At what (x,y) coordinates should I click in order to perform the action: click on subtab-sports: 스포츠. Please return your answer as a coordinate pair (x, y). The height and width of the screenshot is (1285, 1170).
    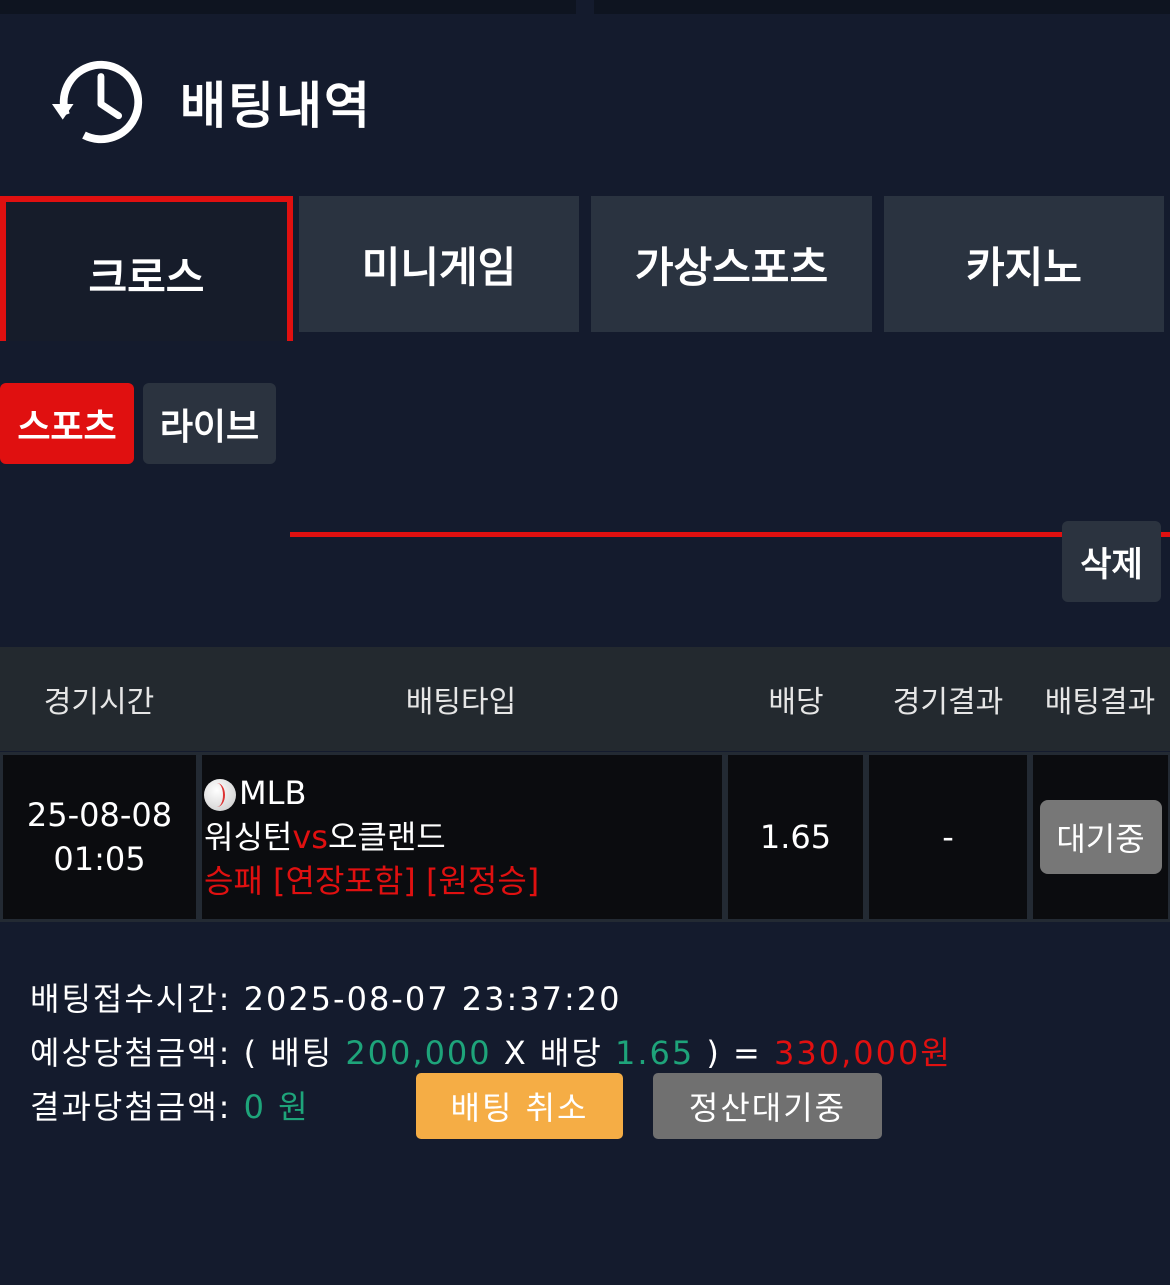
    Looking at the image, I should click on (67, 423).